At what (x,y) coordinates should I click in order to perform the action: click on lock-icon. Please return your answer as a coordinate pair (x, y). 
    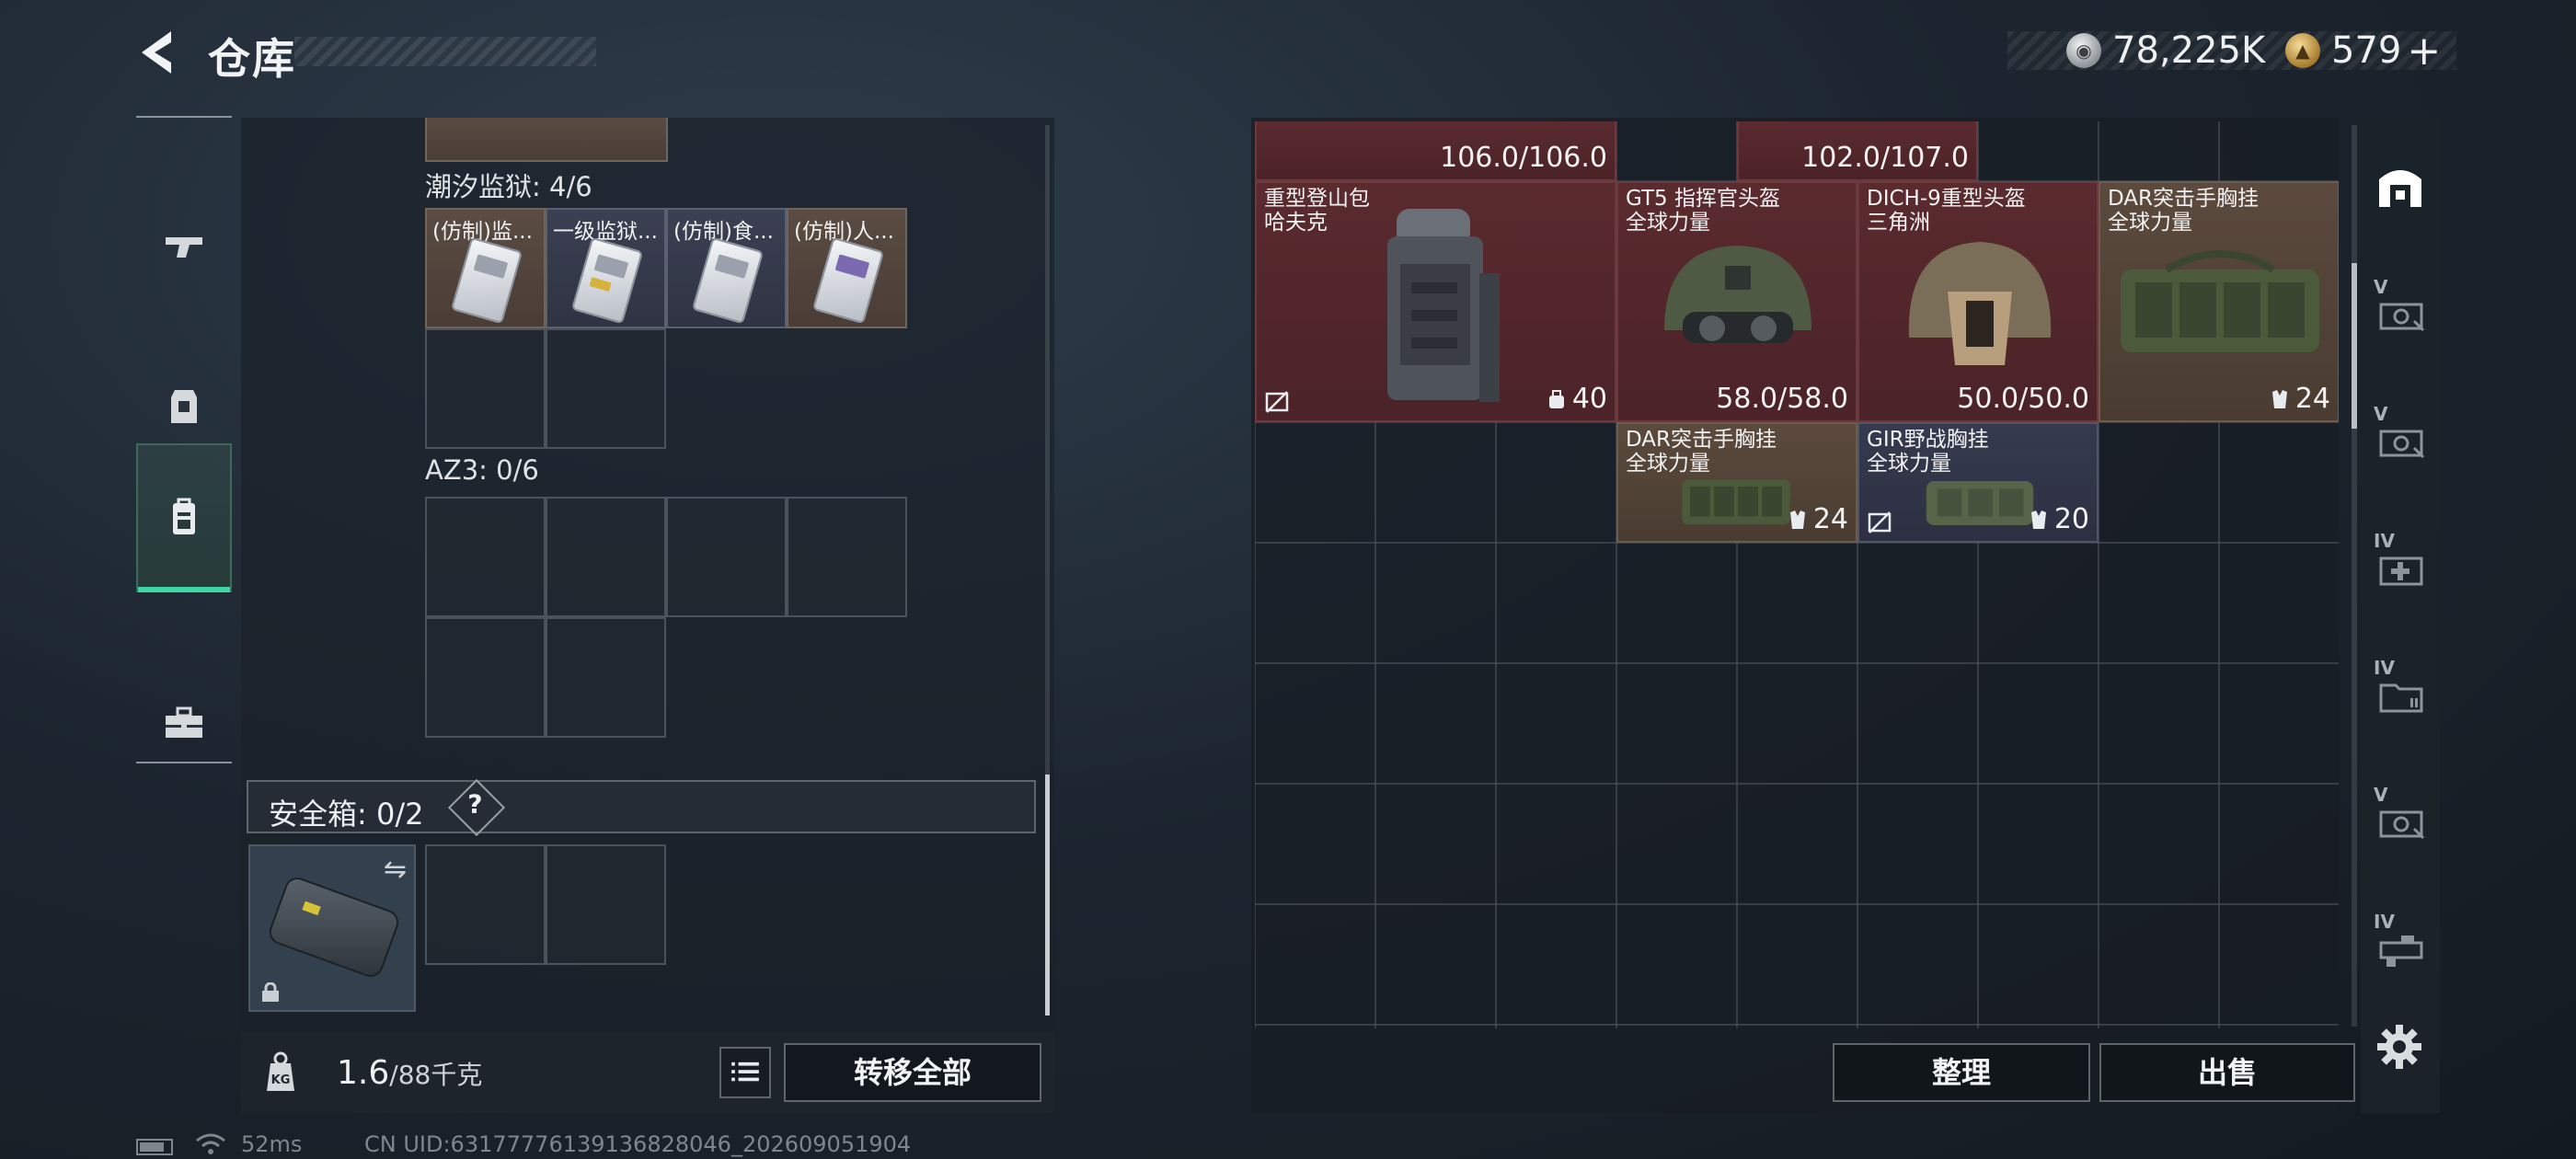
    Looking at the image, I should click on (270, 992).